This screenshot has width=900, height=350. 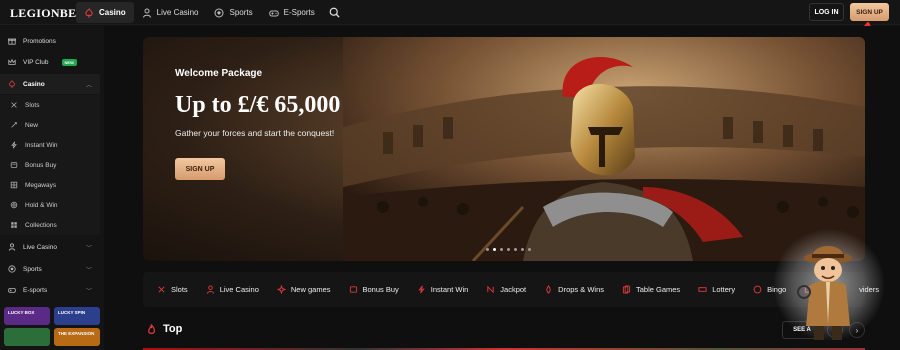 I want to click on sidebar-item-sports: Sports ﹀, so click(x=50, y=269).